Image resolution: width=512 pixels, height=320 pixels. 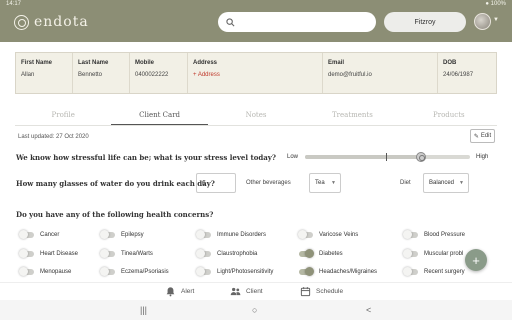 I want to click on avatar, so click(x=482, y=21).